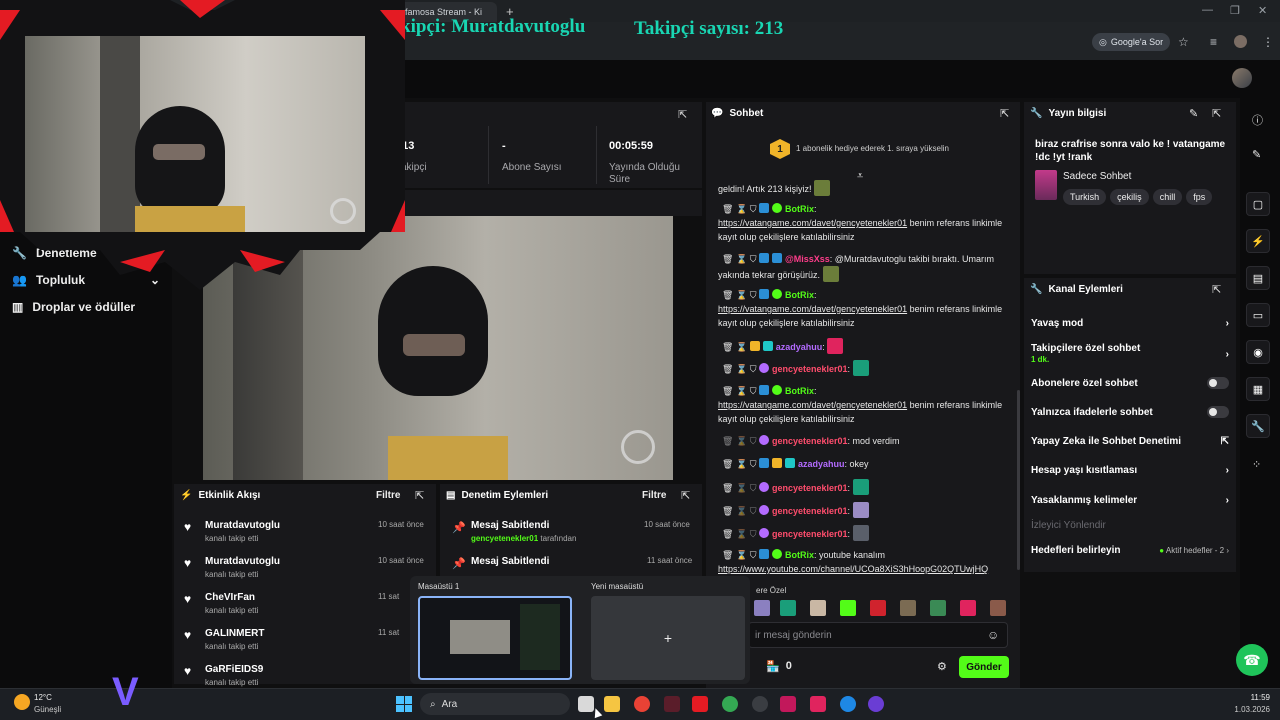 Image resolution: width=1280 pixels, height=720 pixels. What do you see at coordinates (993, 635) in the screenshot?
I see `emoji-icon: ☺` at bounding box center [993, 635].